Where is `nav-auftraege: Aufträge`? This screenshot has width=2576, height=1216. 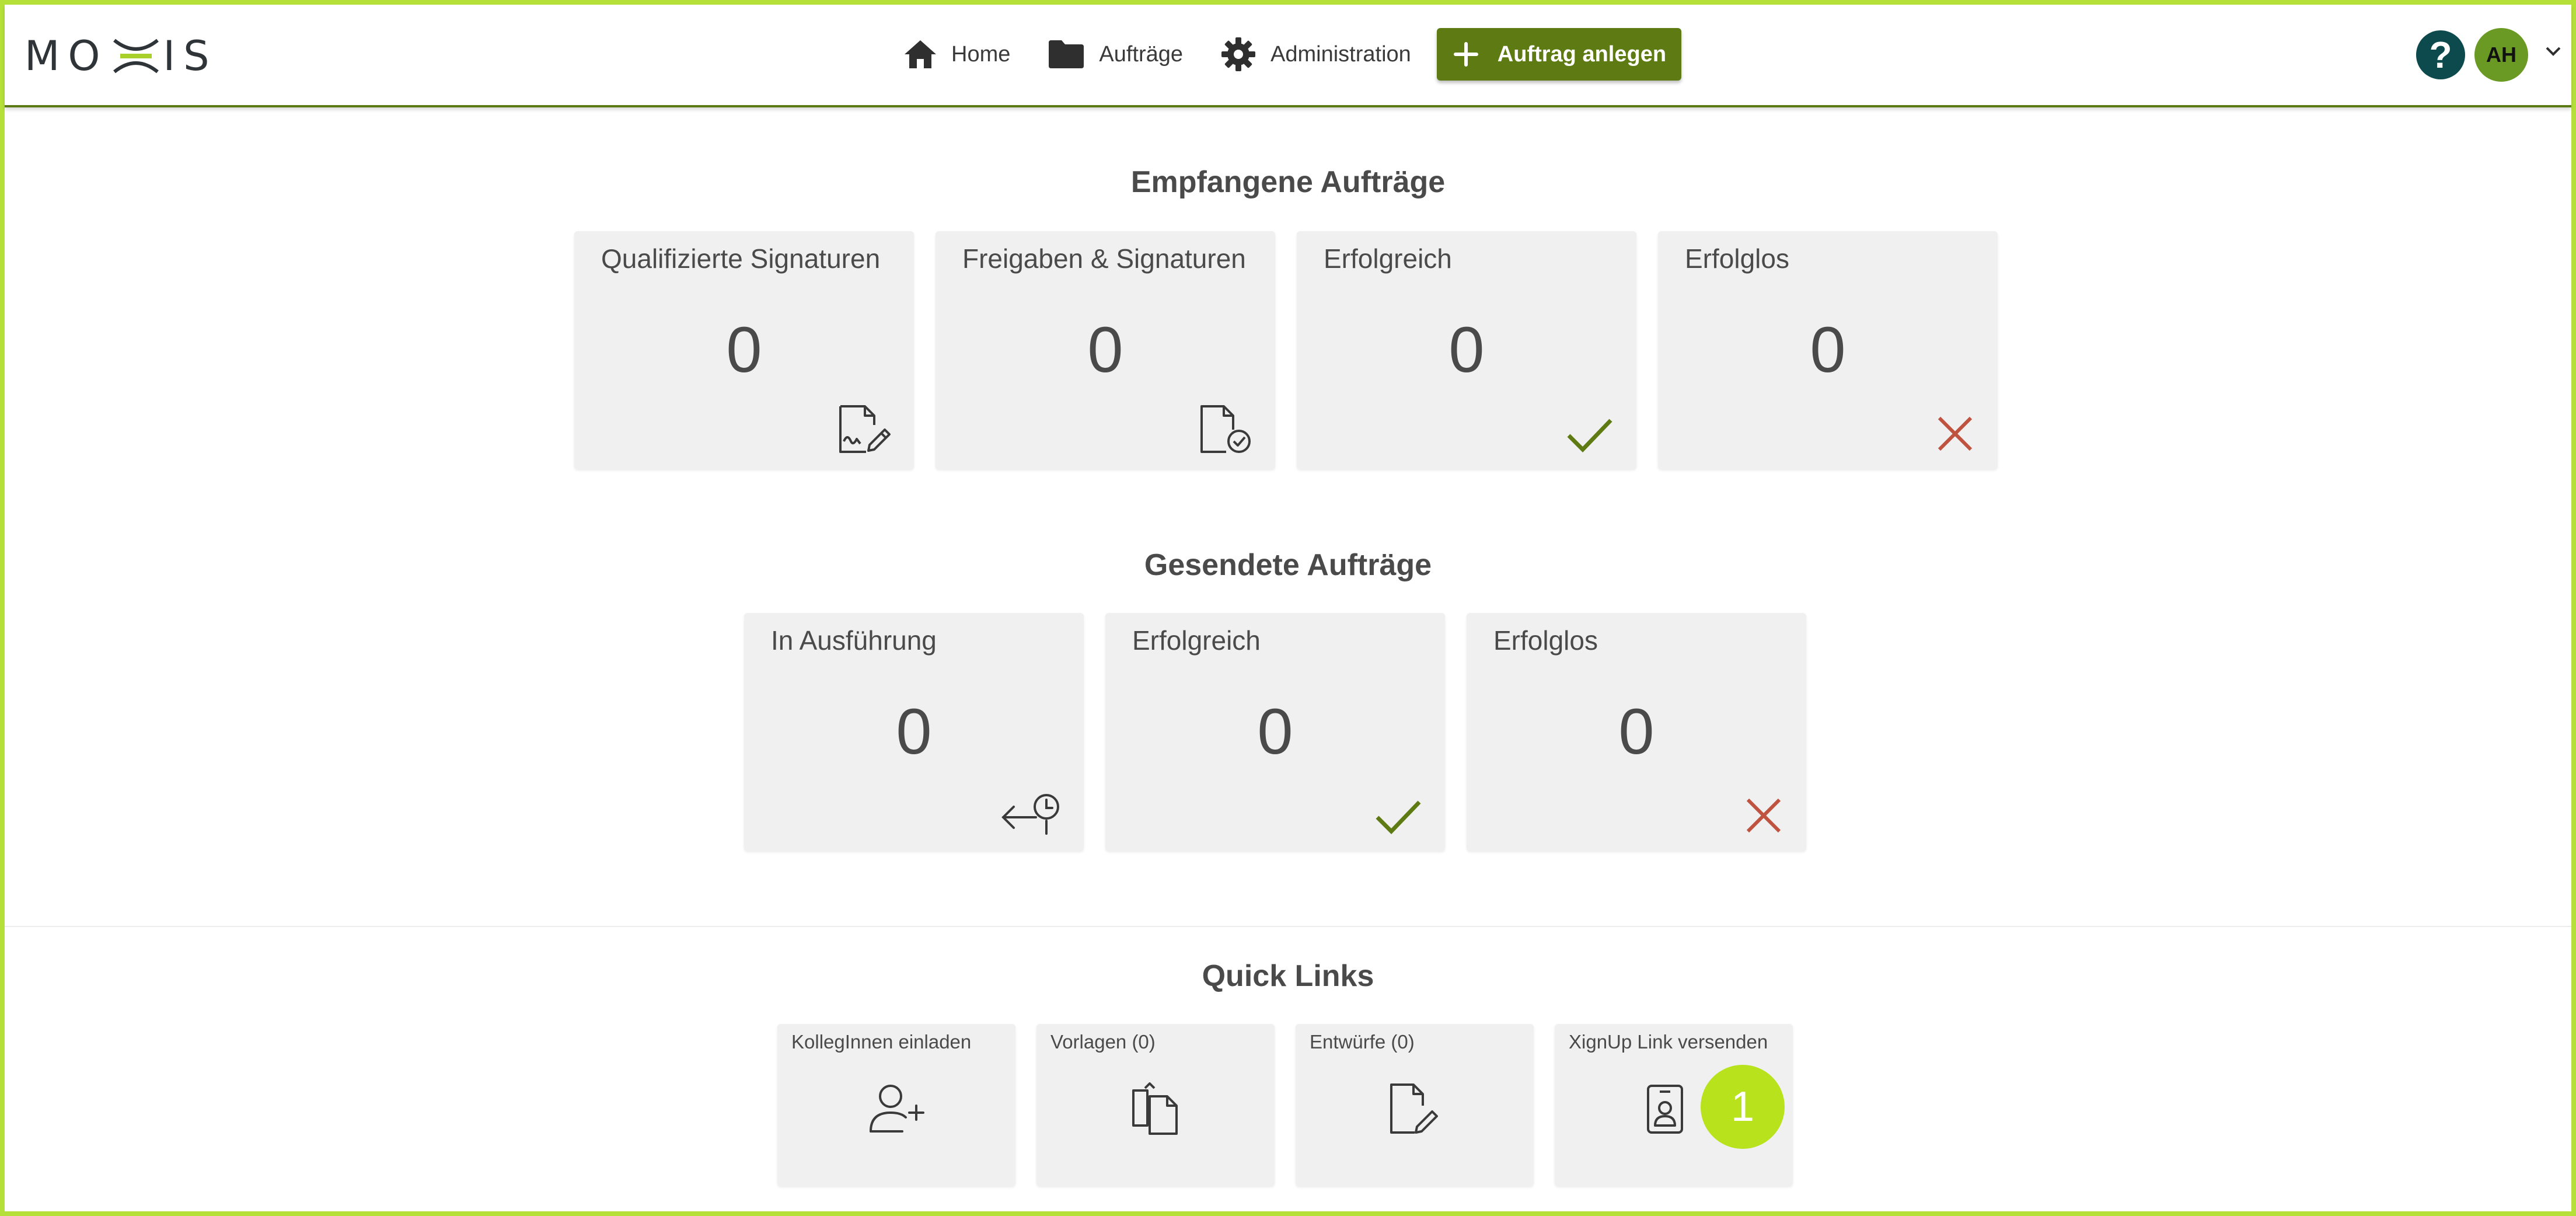
nav-auftraege: Aufträge is located at coordinates (1115, 54).